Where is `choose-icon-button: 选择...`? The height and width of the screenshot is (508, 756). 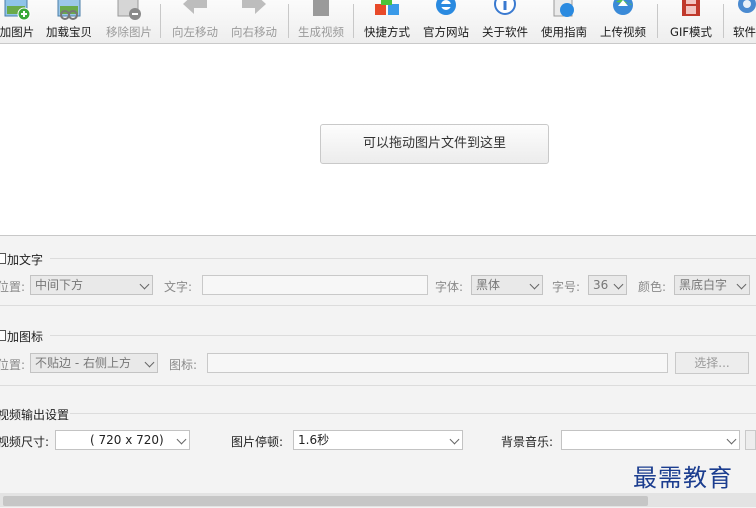 choose-icon-button: 选择... is located at coordinates (712, 363).